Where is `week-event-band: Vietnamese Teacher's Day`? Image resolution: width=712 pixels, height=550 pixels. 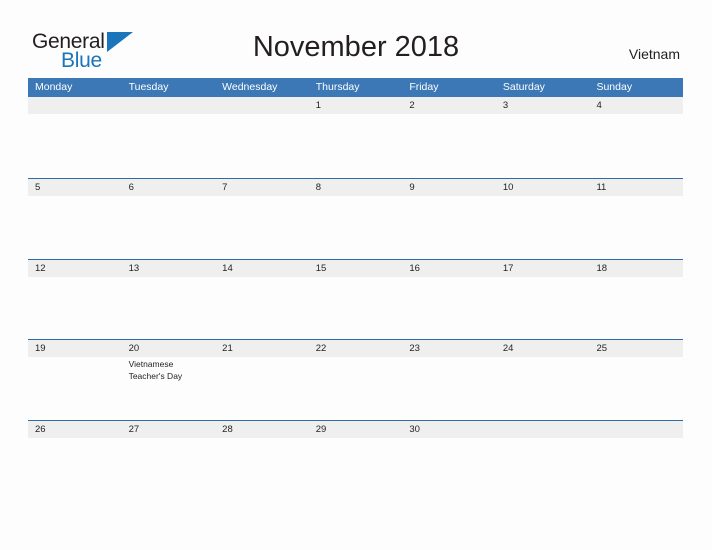 week-event-band: Vietnamese Teacher's Day is located at coordinates (355, 388).